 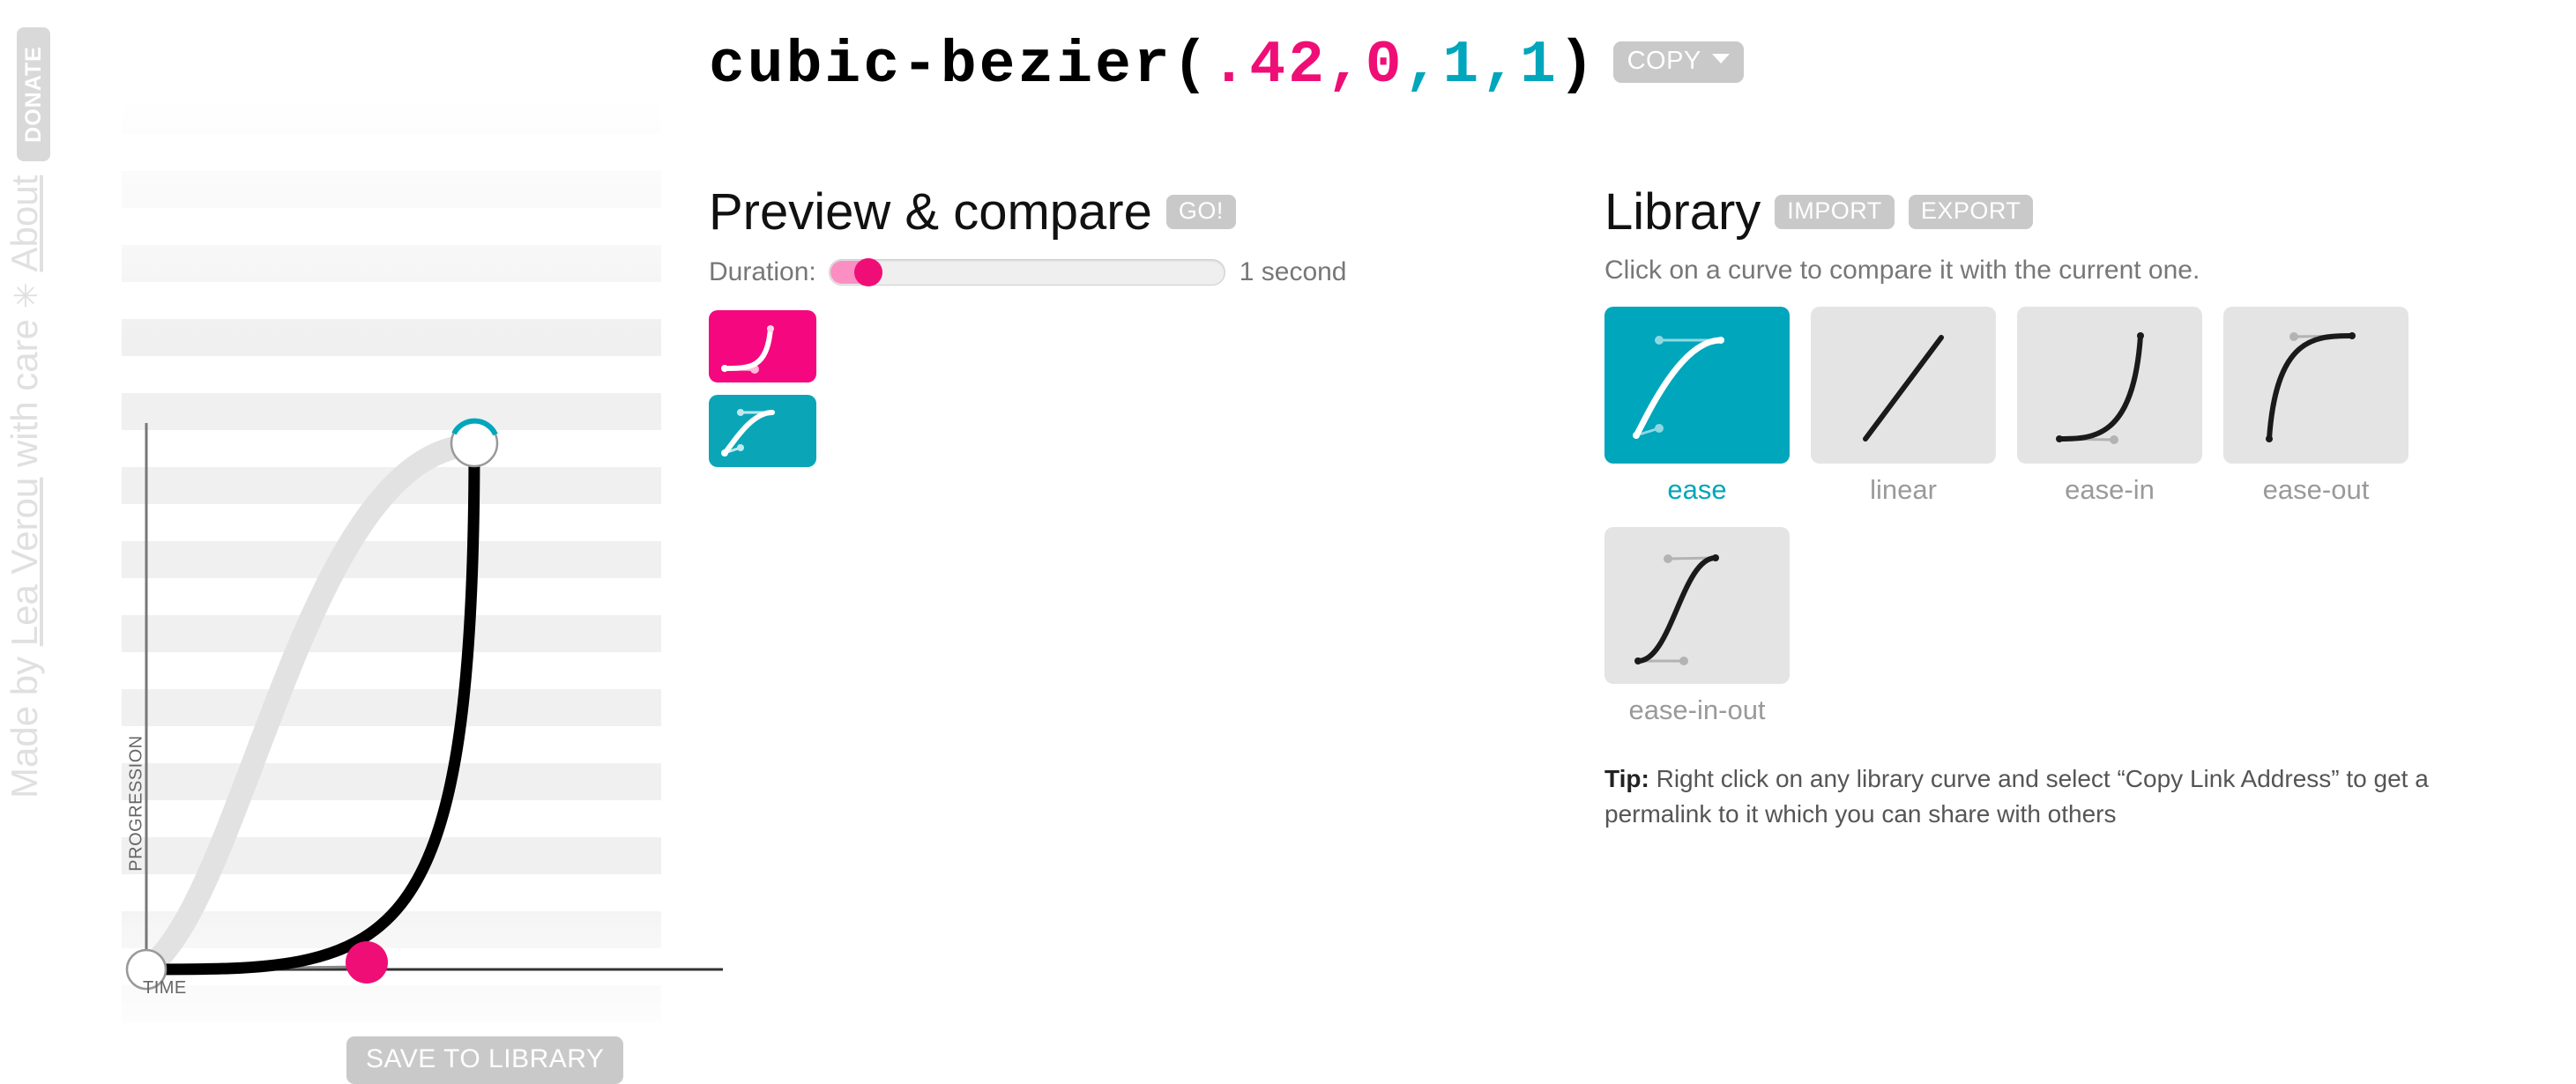 What do you see at coordinates (1678, 387) in the screenshot?
I see `ease-curve-glyph` at bounding box center [1678, 387].